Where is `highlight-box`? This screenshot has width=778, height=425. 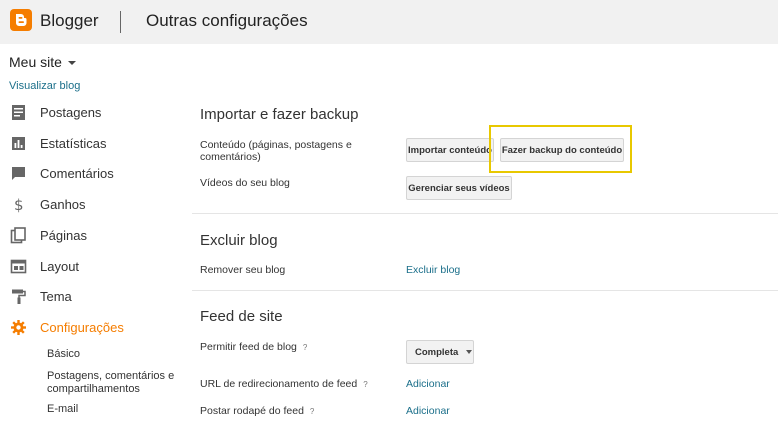
highlight-box is located at coordinates (560, 149).